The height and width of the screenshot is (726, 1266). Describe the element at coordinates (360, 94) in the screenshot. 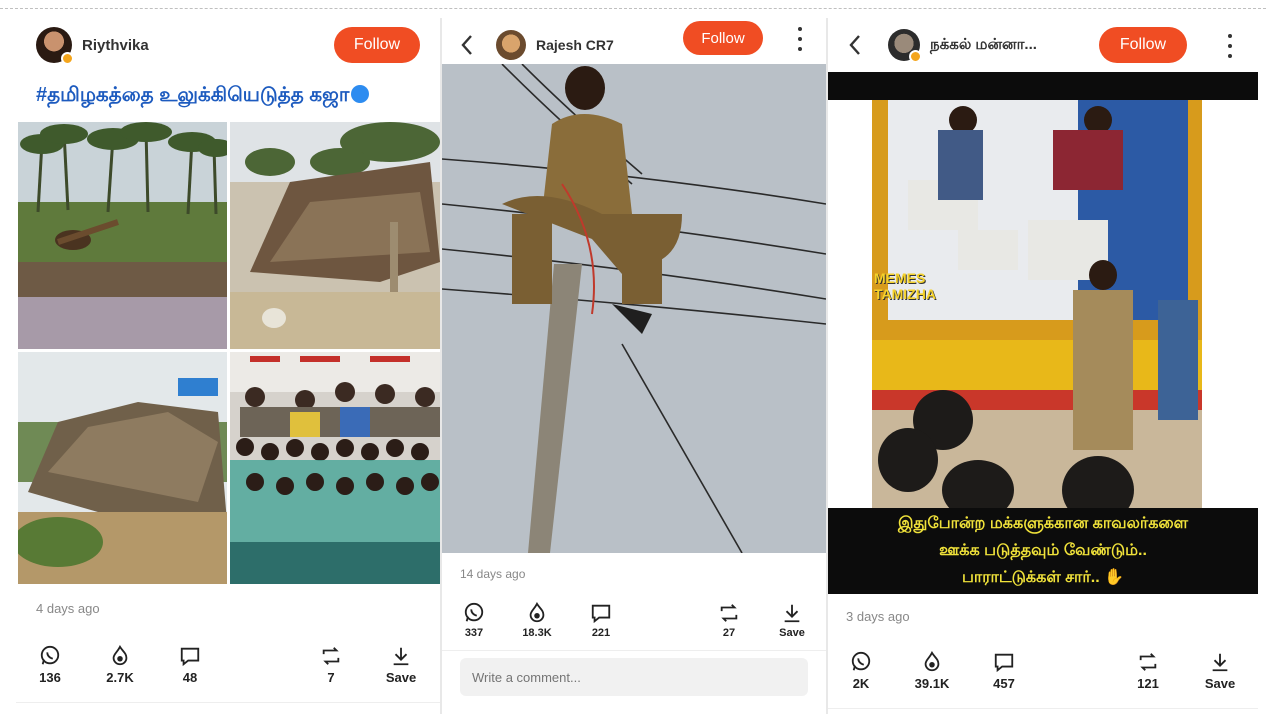

I see `emoji-icon` at that location.